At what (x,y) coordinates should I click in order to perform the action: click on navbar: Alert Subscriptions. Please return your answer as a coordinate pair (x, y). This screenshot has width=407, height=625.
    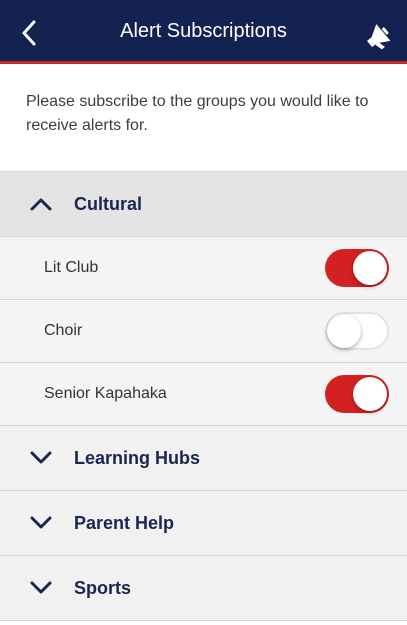
    Looking at the image, I should click on (203, 32).